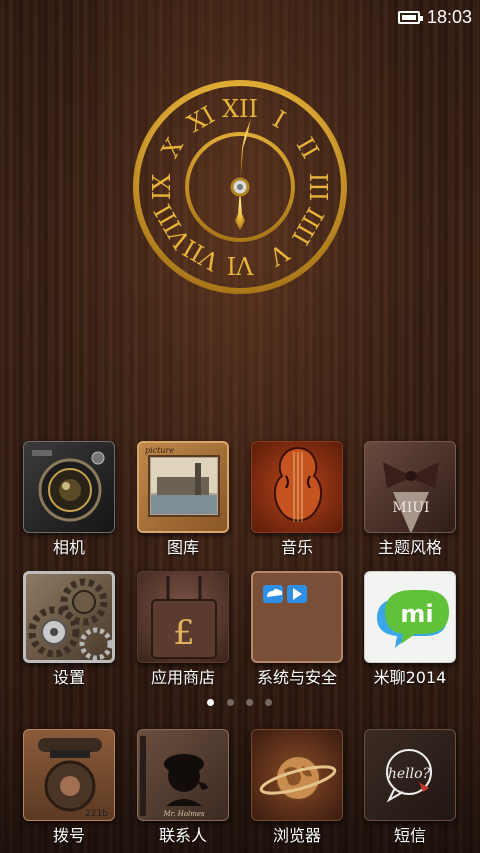 This screenshot has width=480, height=853. Describe the element at coordinates (297, 775) in the screenshot. I see `browser-icon` at that location.